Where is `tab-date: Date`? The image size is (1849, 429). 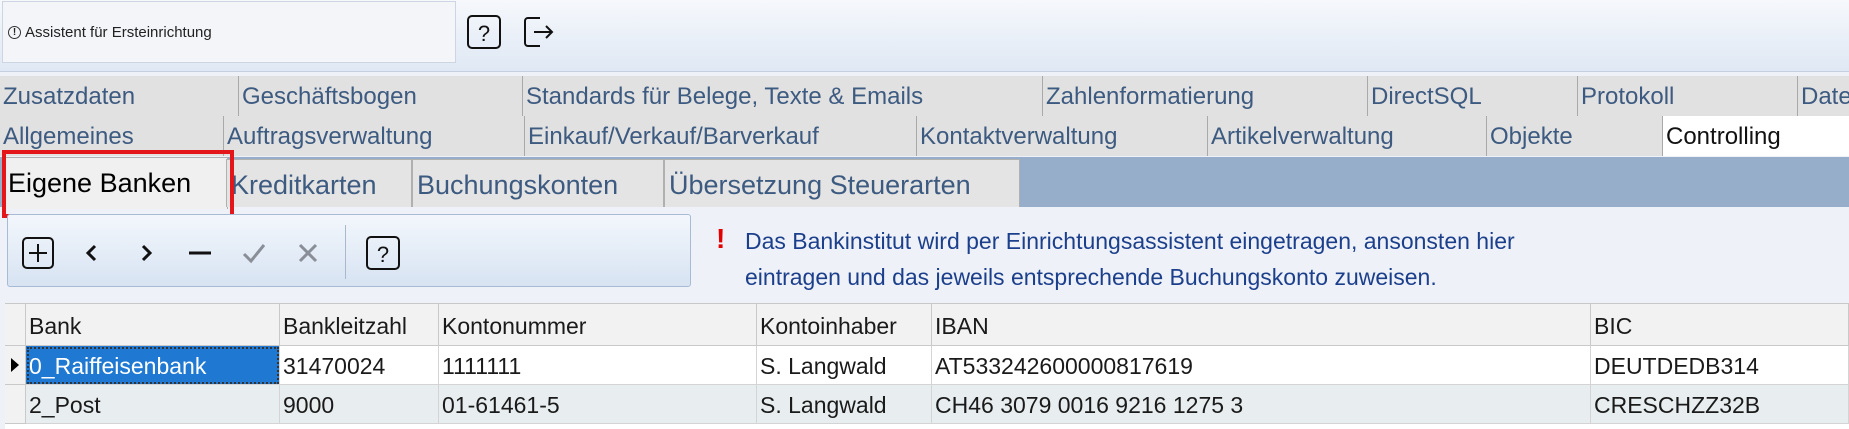
tab-date: Date is located at coordinates (1823, 96).